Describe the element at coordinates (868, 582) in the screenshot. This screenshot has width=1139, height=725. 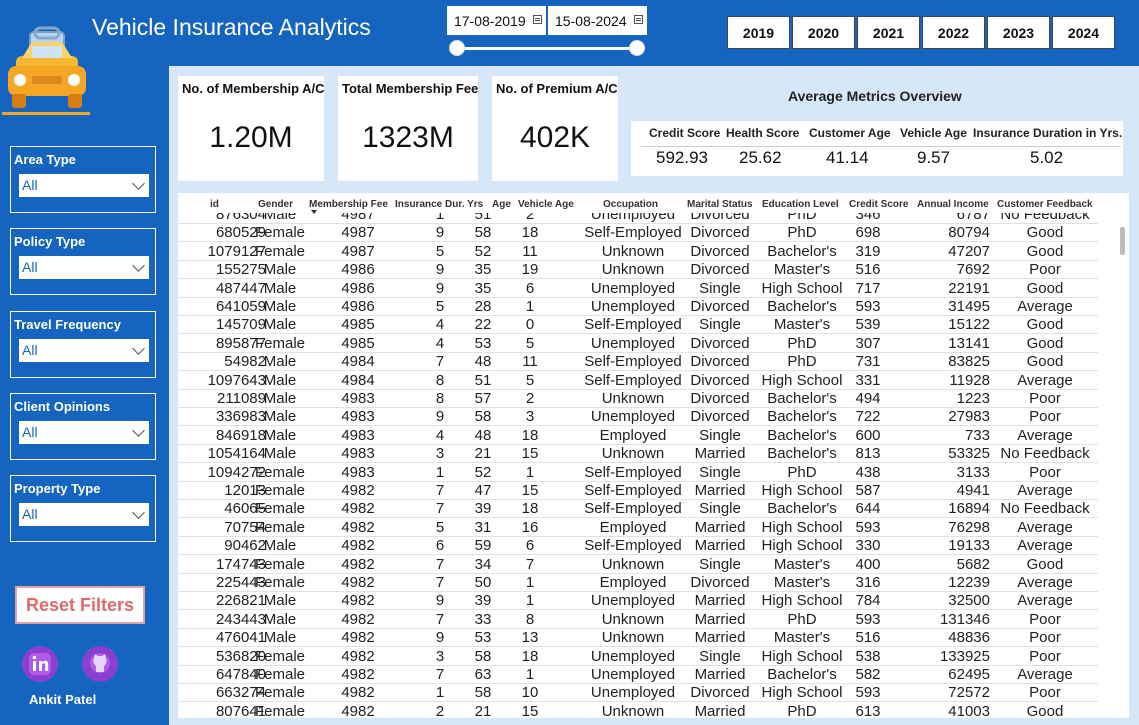
I see `table-cell: 316` at that location.